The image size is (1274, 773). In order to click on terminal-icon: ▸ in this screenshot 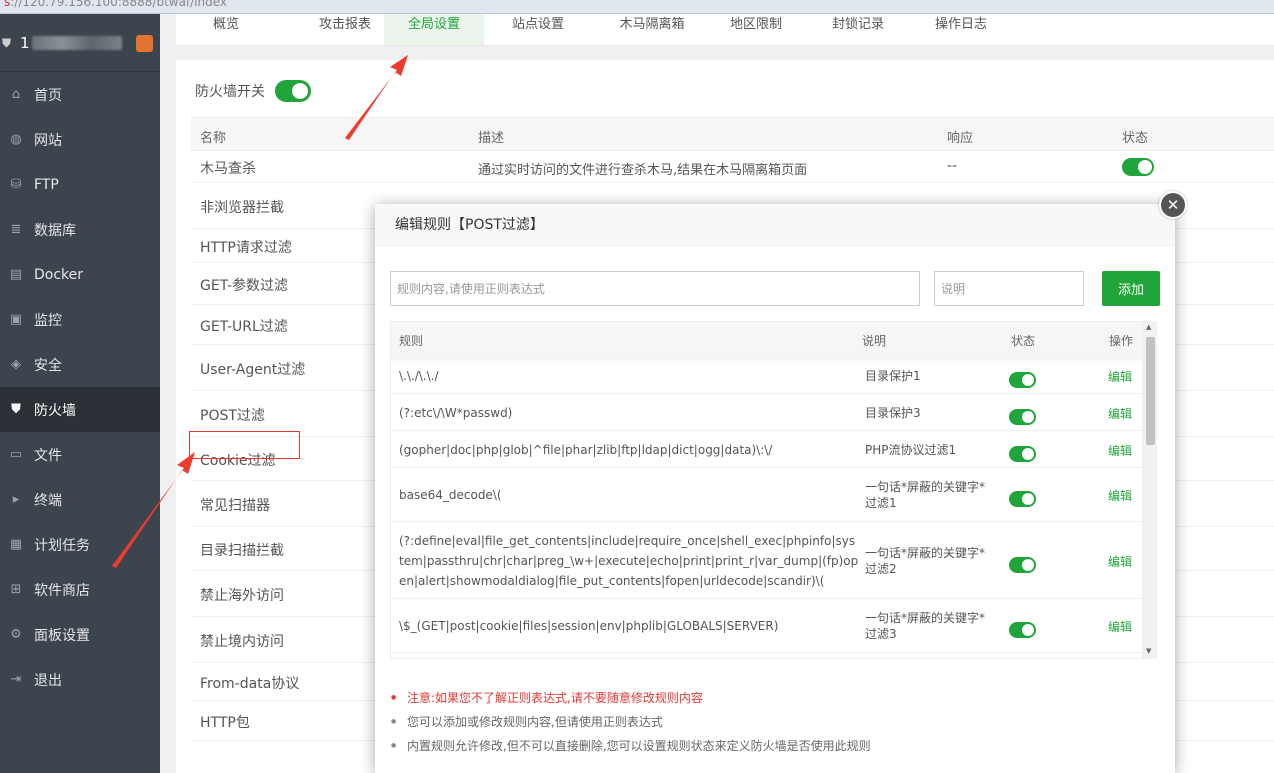, I will do `click(16, 499)`.